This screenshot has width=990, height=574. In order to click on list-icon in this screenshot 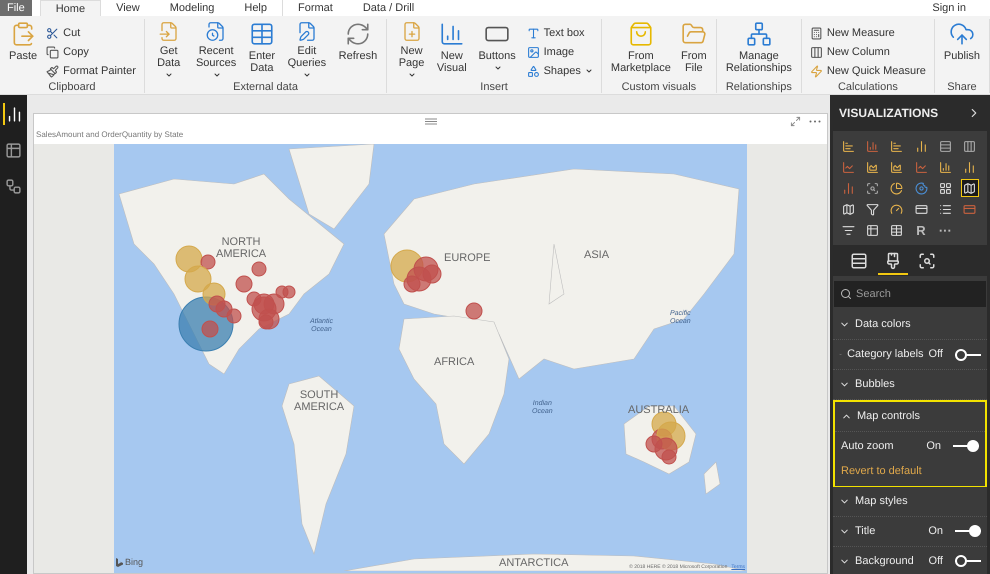, I will do `click(945, 209)`.